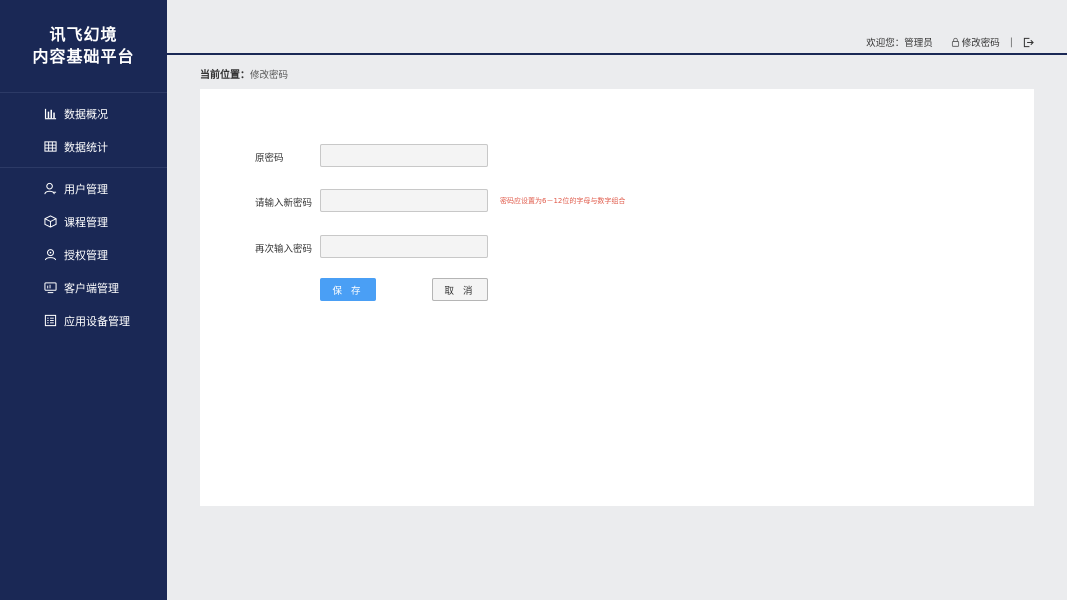 The image size is (1067, 600). I want to click on sidebar-item-label: 授权管理, so click(86, 255).